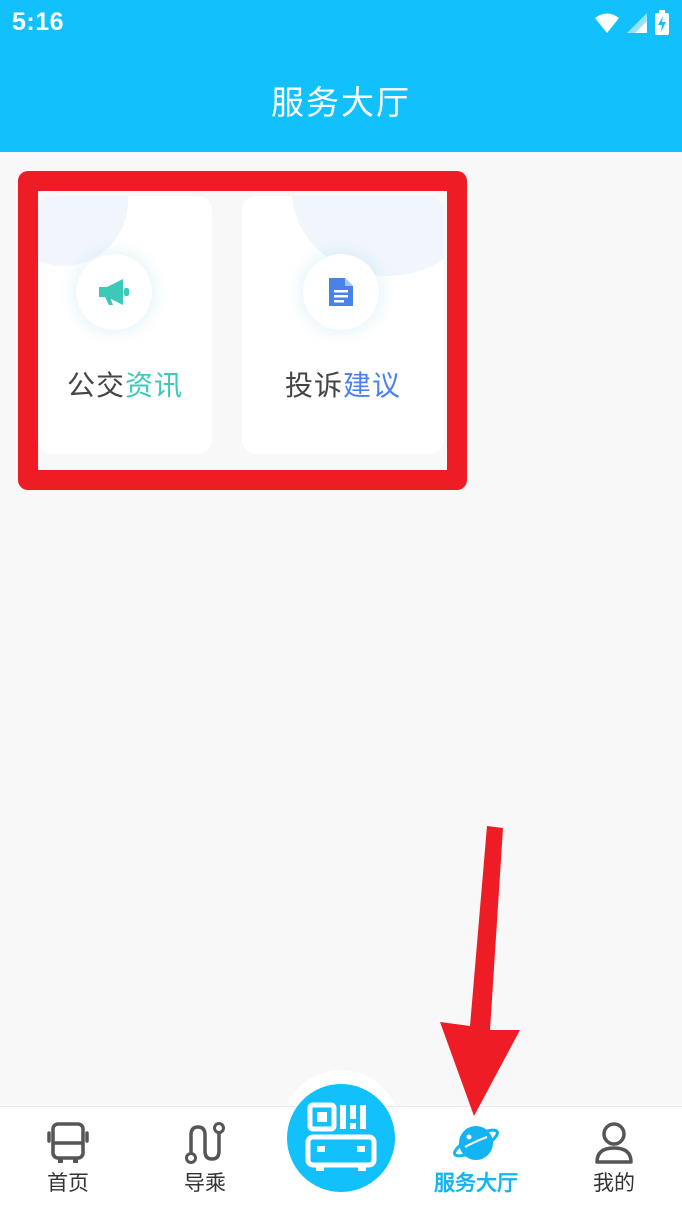  Describe the element at coordinates (205, 1183) in the screenshot. I see `tab-guide-label: 导乘` at that location.